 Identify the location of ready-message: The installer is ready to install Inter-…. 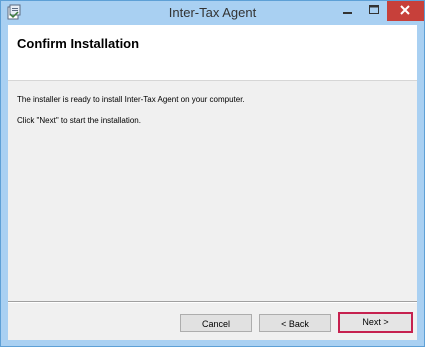
(131, 99).